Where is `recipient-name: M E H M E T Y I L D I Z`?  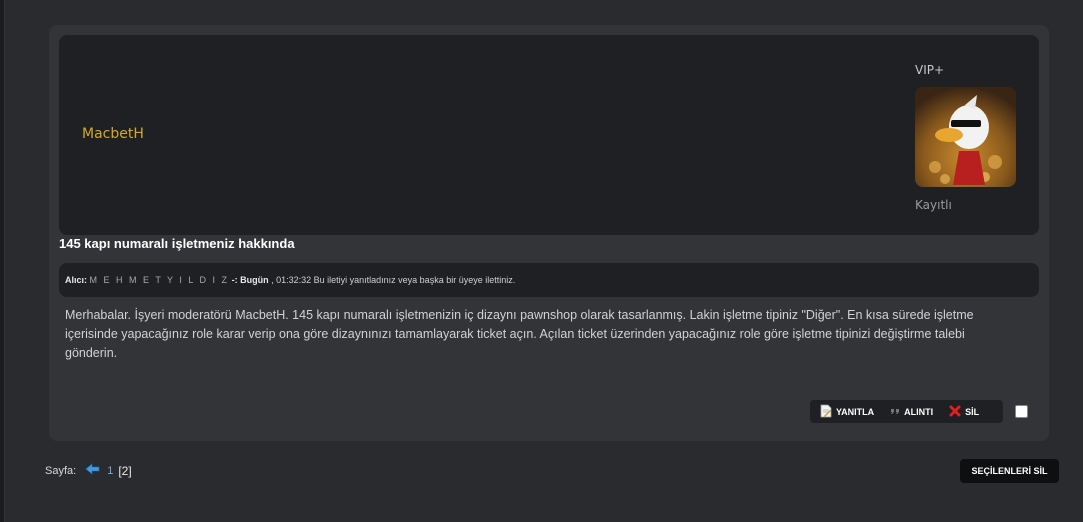 recipient-name: M E H M E T Y I L D I Z is located at coordinates (160, 280).